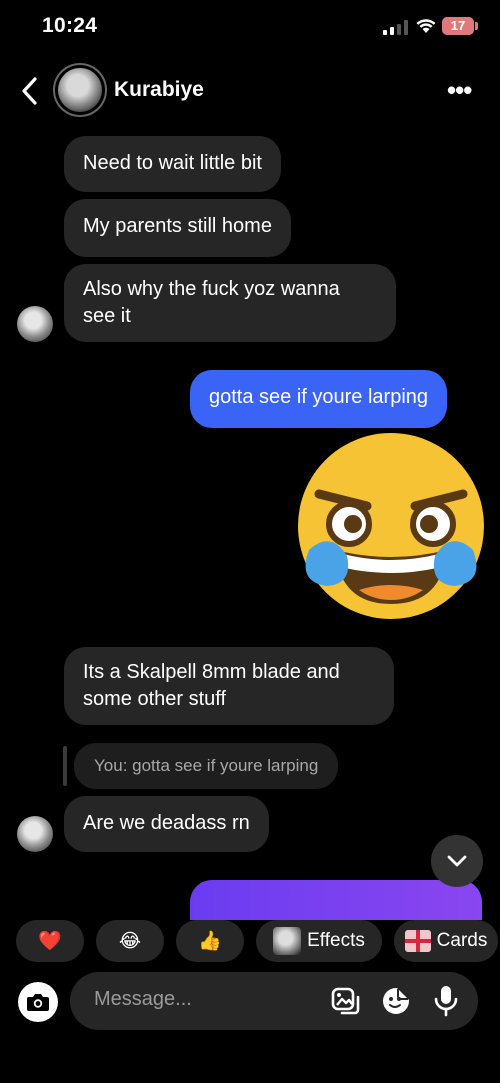  I want to click on camera-button, so click(38, 1002).